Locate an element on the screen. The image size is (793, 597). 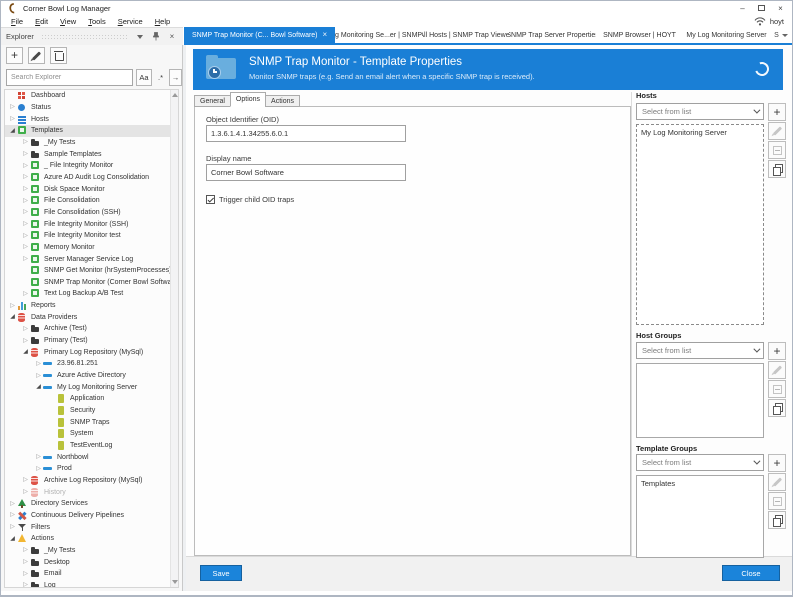
scroll-up-icon is located at coordinates (175, 95).